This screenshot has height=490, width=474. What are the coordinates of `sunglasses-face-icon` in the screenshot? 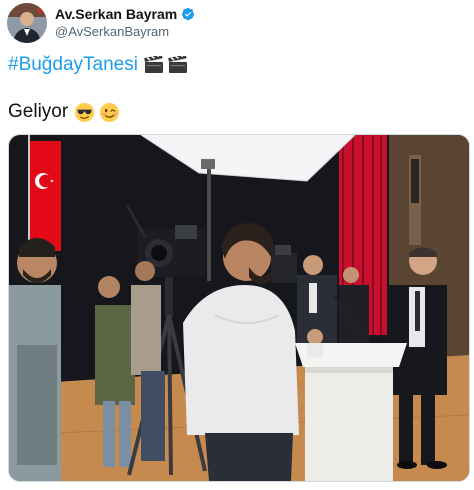 It's located at (85, 112).